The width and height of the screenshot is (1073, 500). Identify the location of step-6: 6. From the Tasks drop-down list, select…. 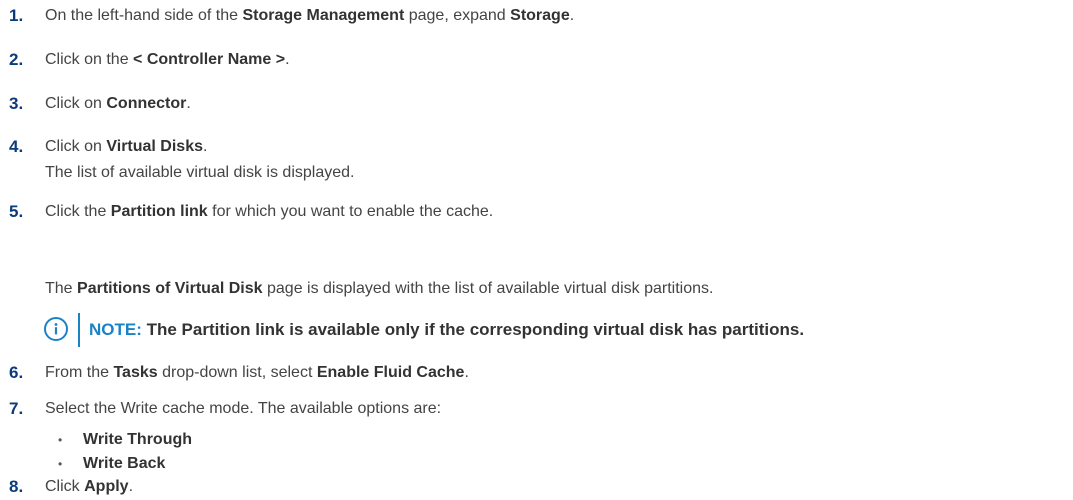
(539, 373).